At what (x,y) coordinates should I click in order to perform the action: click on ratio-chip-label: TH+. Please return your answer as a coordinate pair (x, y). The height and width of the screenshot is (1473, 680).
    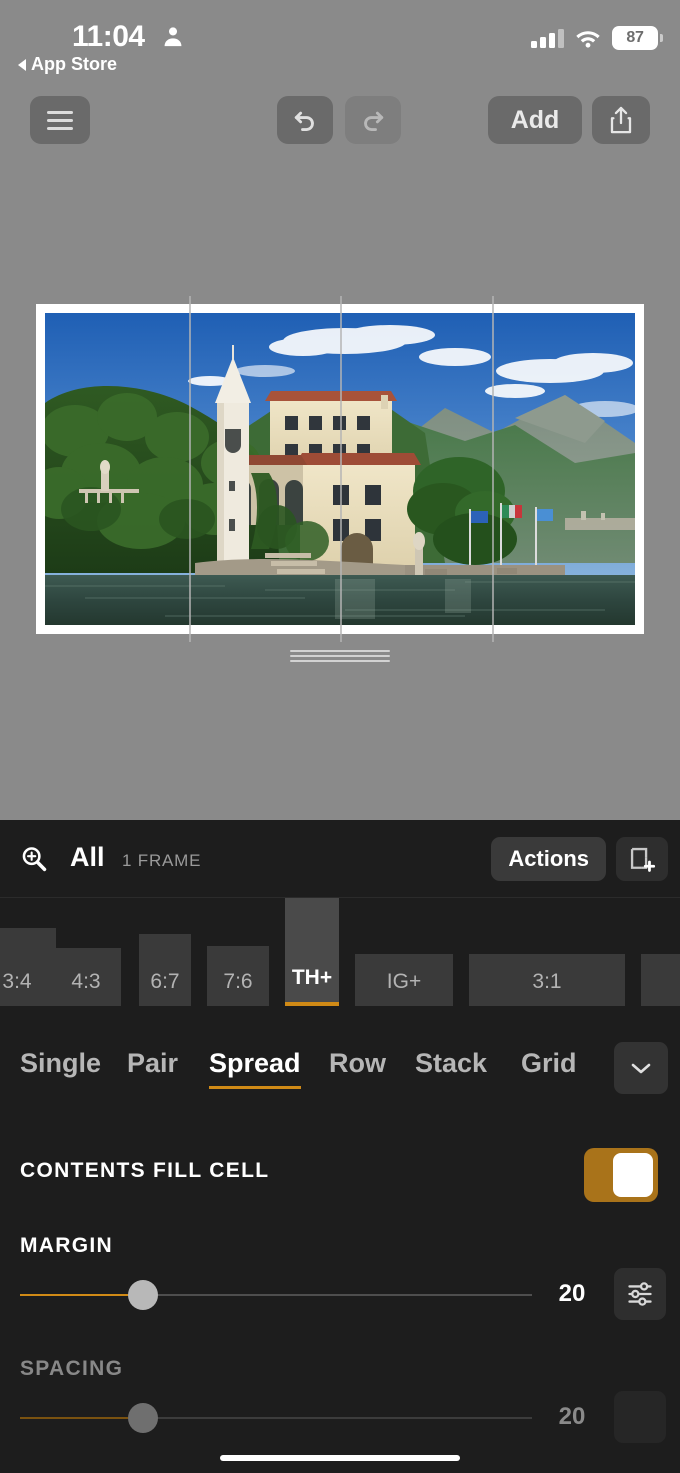
    Looking at the image, I should click on (312, 977).